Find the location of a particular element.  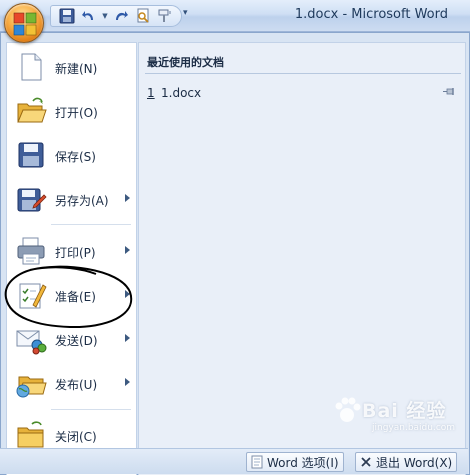

close-folder-icon is located at coordinates (30, 434).